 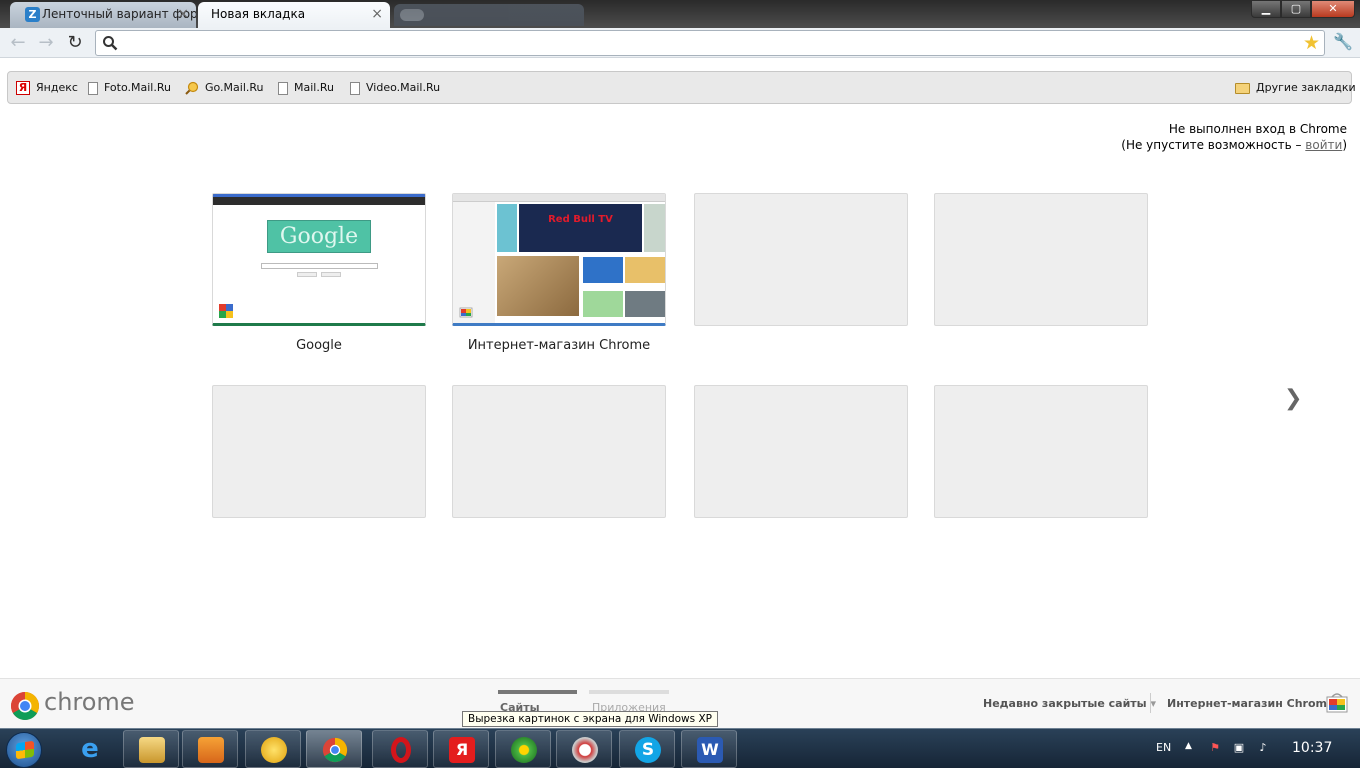 What do you see at coordinates (18, 43) in the screenshot?
I see `back-button: ←` at bounding box center [18, 43].